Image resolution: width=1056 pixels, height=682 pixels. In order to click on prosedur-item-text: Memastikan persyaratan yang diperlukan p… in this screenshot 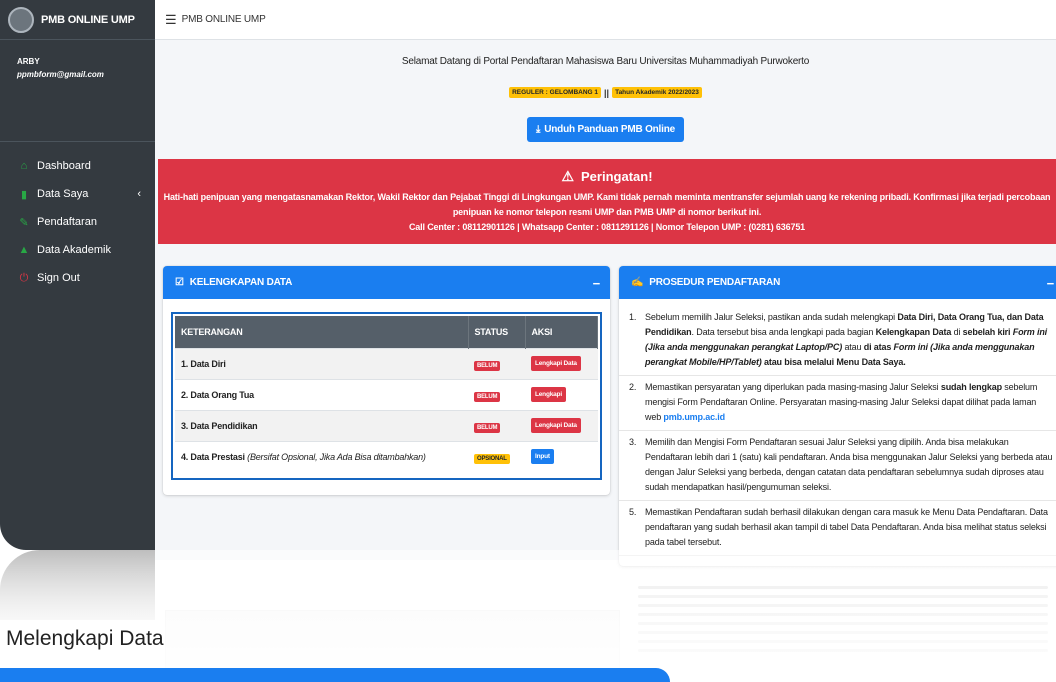, I will do `click(841, 402)`.